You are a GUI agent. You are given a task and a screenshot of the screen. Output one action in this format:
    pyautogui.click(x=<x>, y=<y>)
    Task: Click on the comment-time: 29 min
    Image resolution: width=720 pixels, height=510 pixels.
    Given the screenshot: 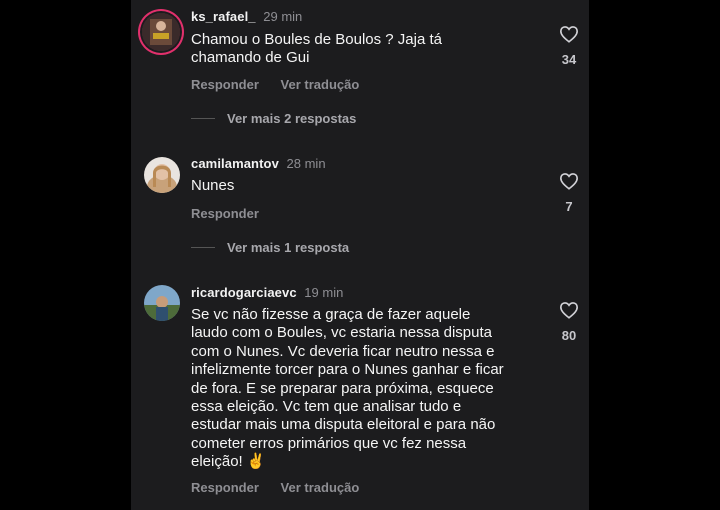 What is the action you would take?
    pyautogui.click(x=283, y=16)
    